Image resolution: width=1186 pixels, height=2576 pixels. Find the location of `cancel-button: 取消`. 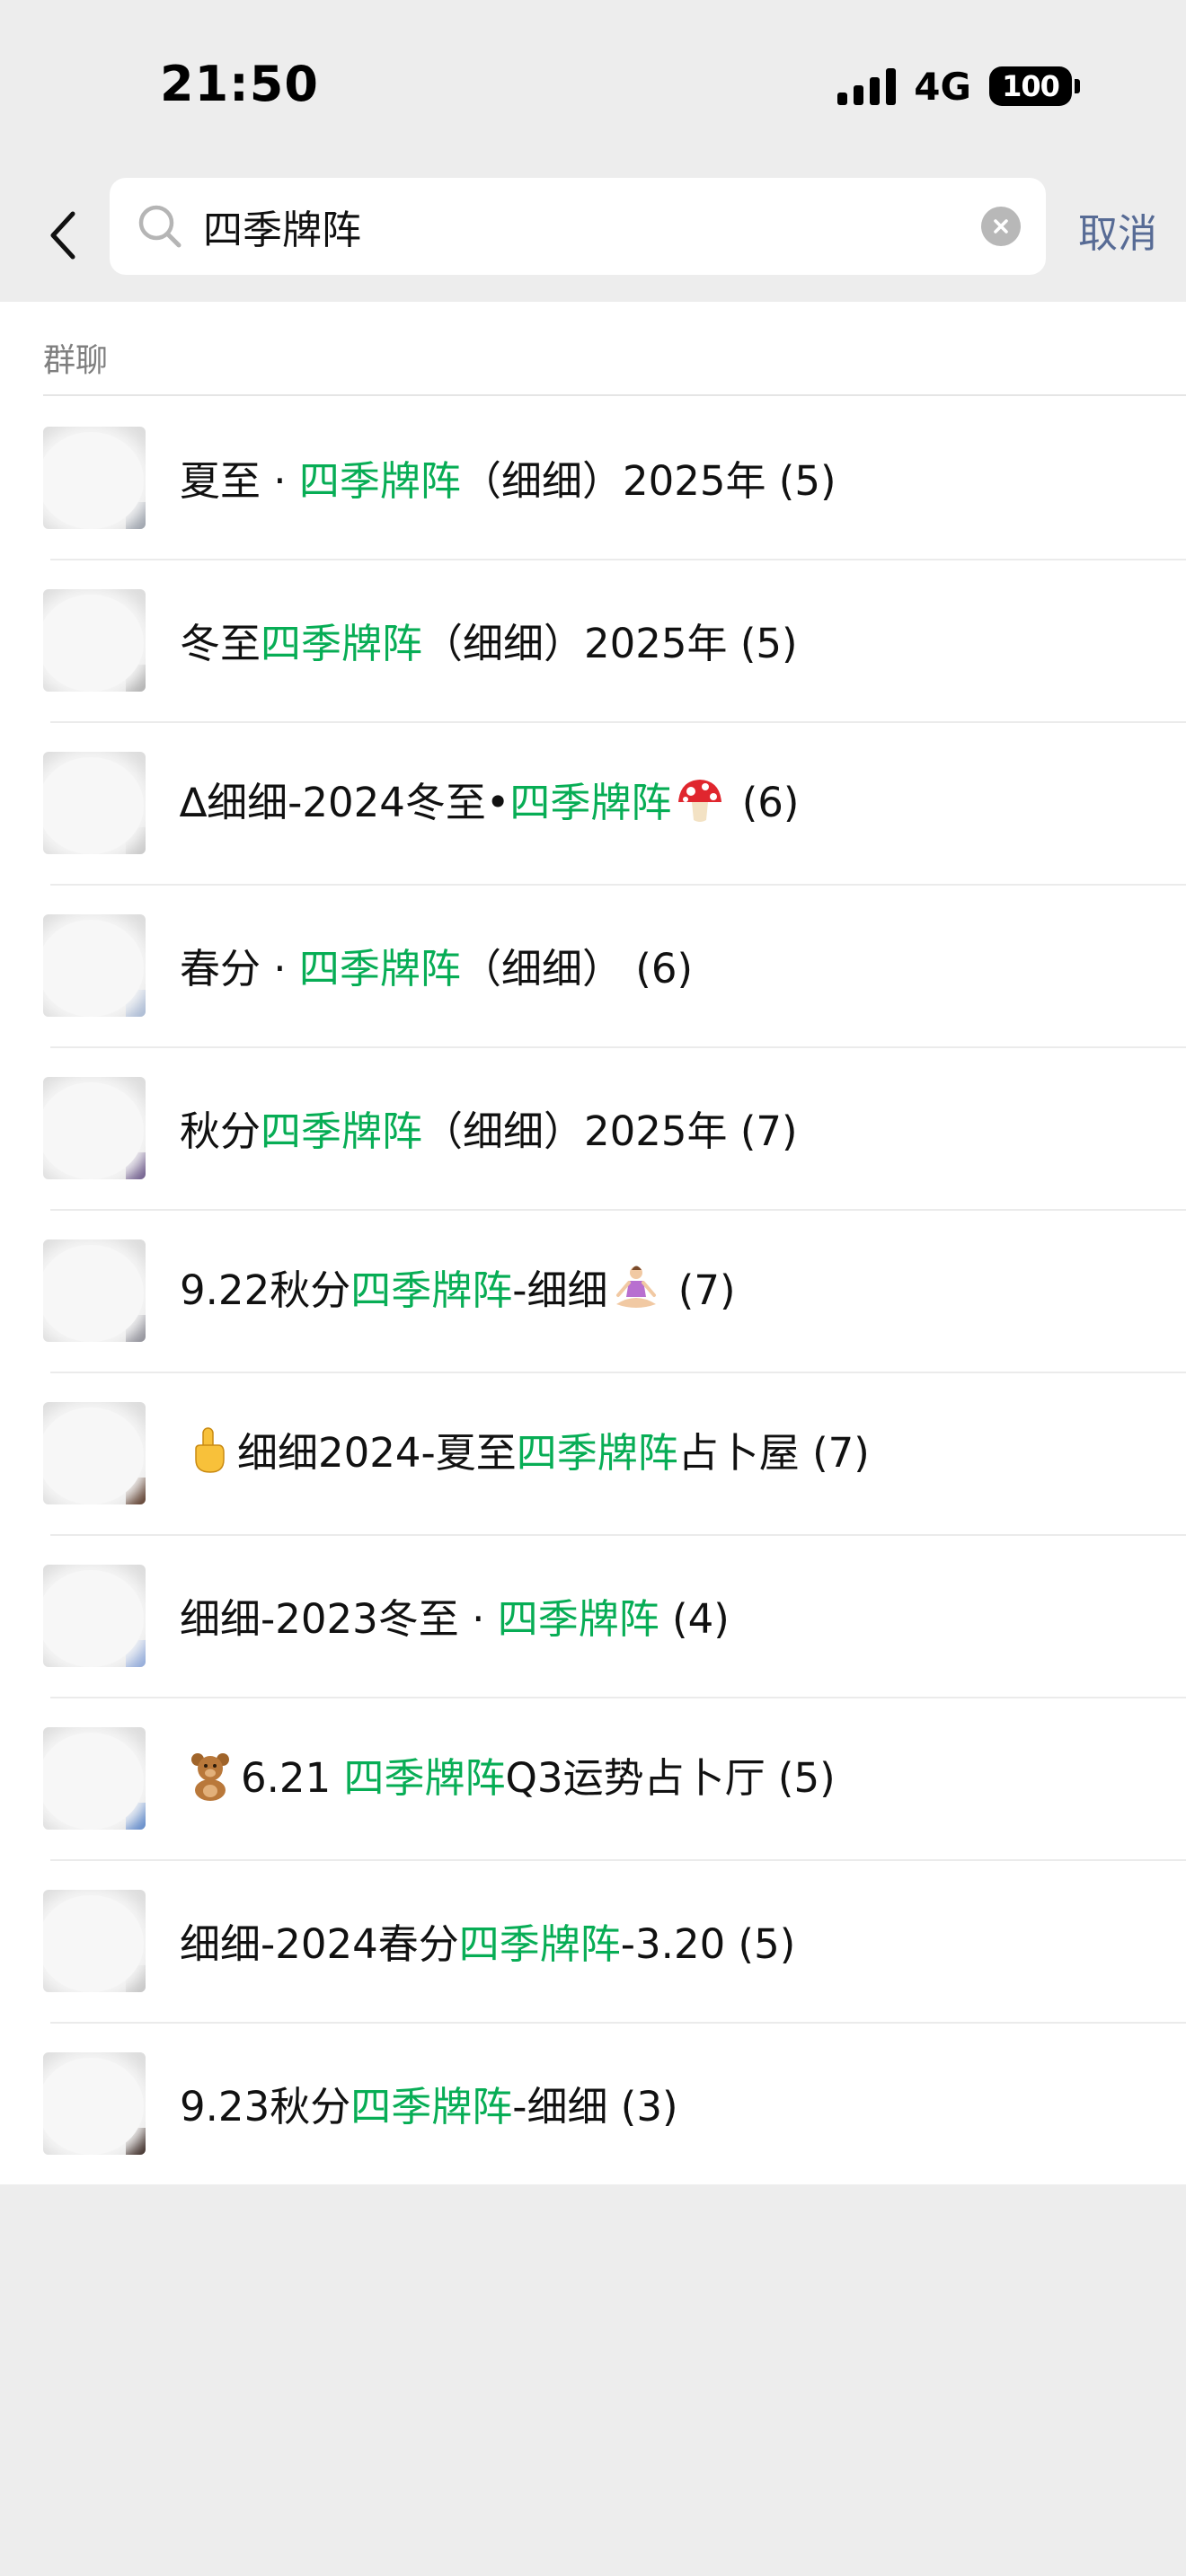

cancel-button: 取消 is located at coordinates (1117, 230).